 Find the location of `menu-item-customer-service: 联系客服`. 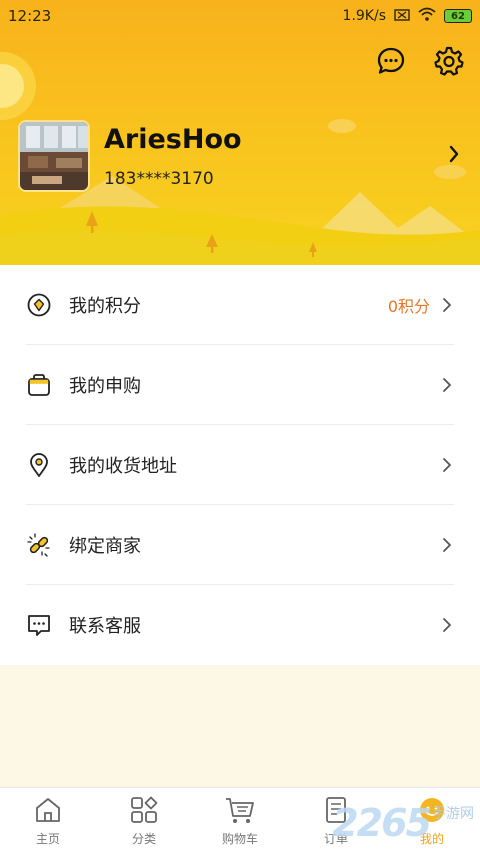

menu-item-customer-service: 联系客服 is located at coordinates (240, 625).